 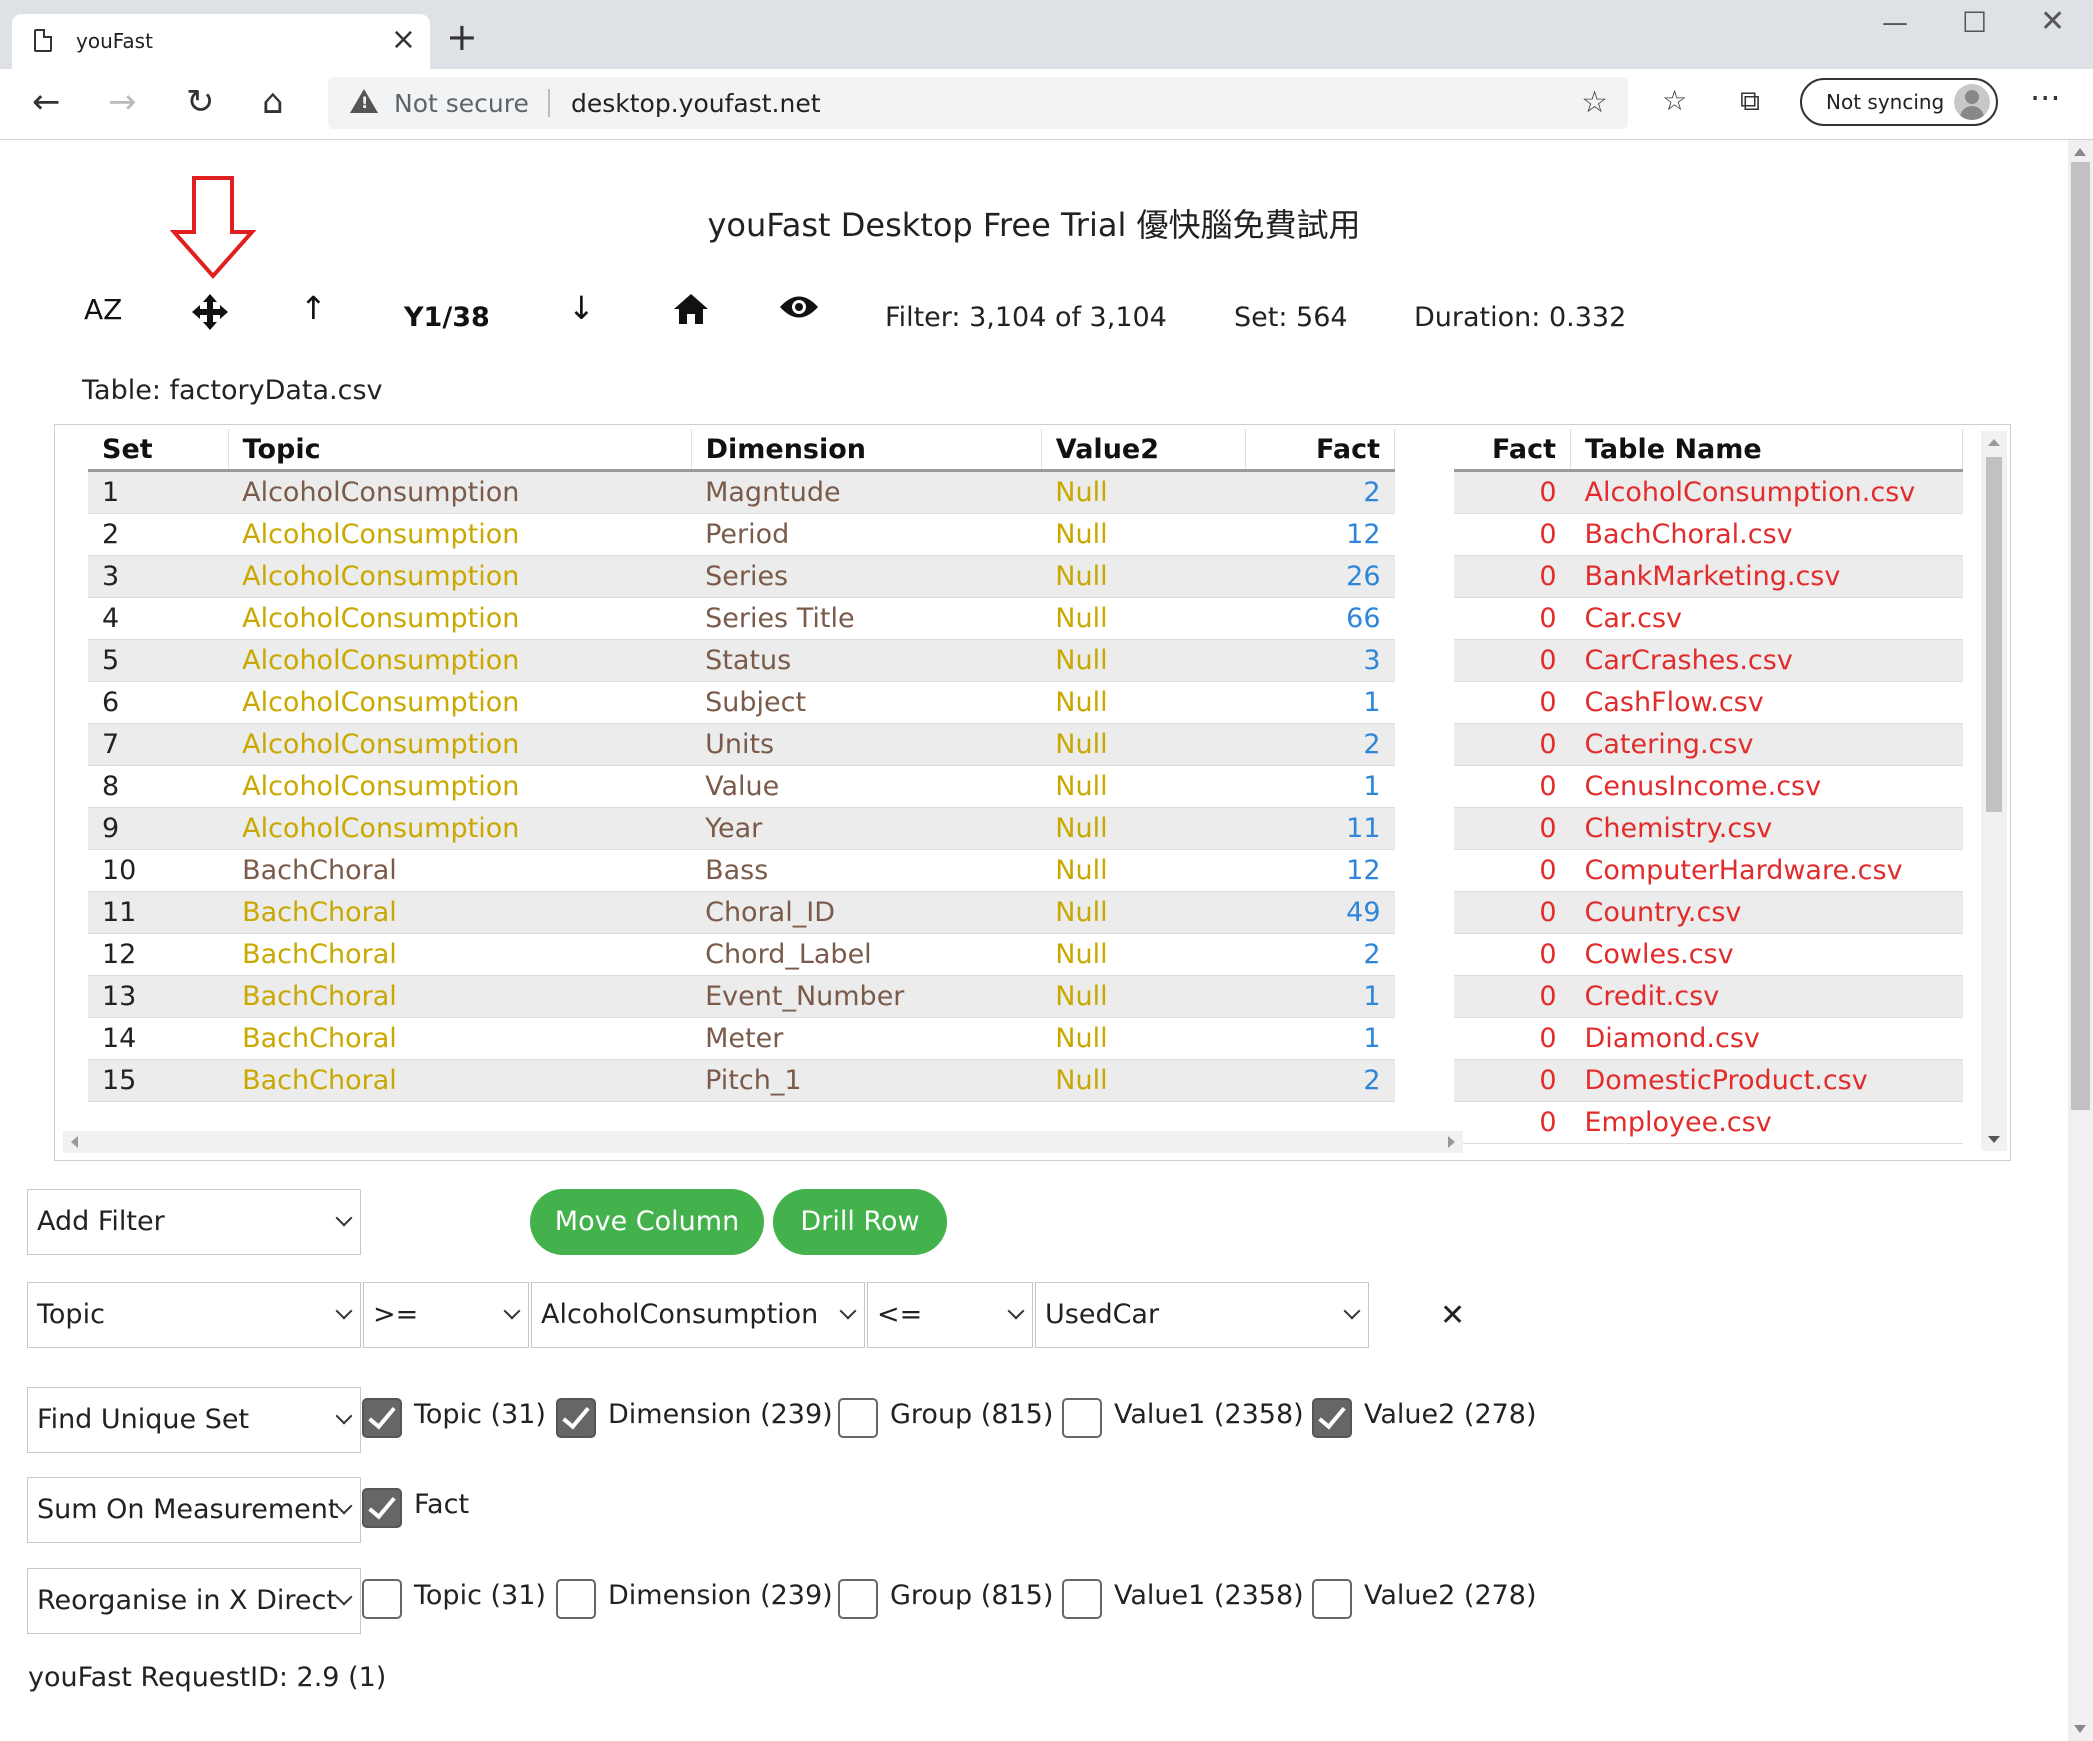 What do you see at coordinates (866, 828) in the screenshot?
I see `cell-dimension: Year` at bounding box center [866, 828].